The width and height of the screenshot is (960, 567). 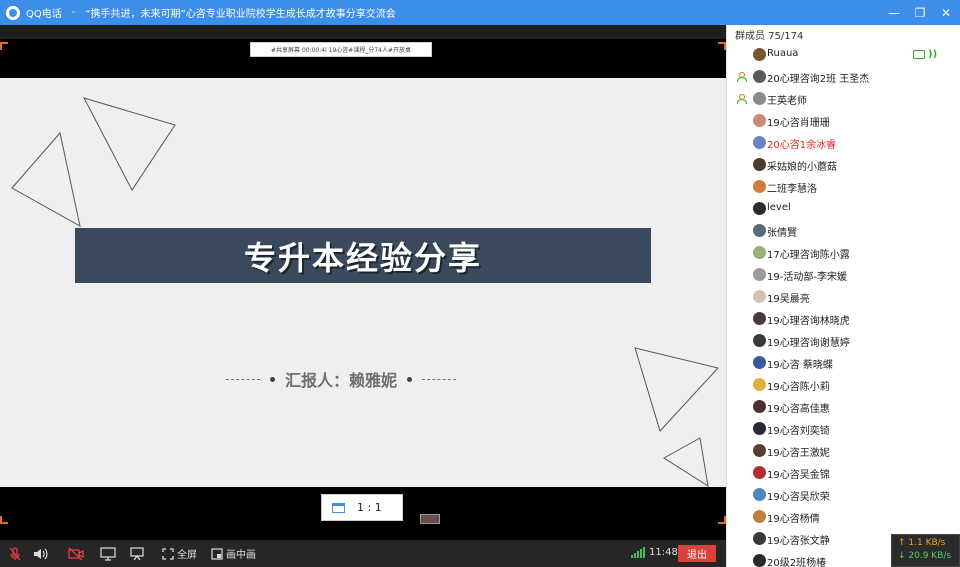 I want to click on close-button: ✕, so click(x=946, y=13).